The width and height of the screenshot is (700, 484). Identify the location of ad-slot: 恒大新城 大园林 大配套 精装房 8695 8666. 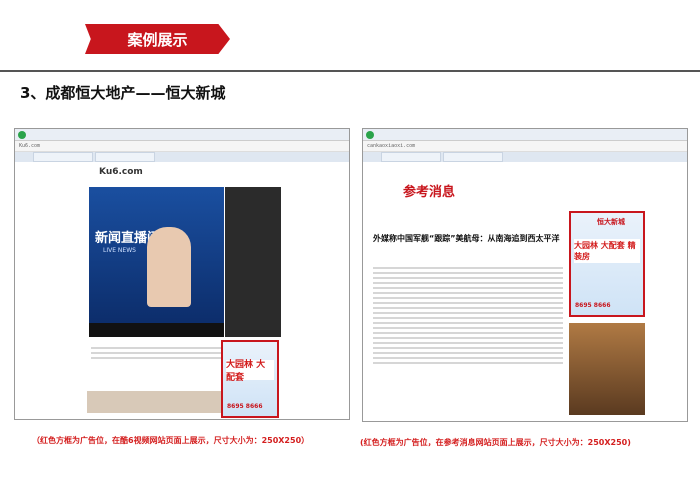
(607, 264).